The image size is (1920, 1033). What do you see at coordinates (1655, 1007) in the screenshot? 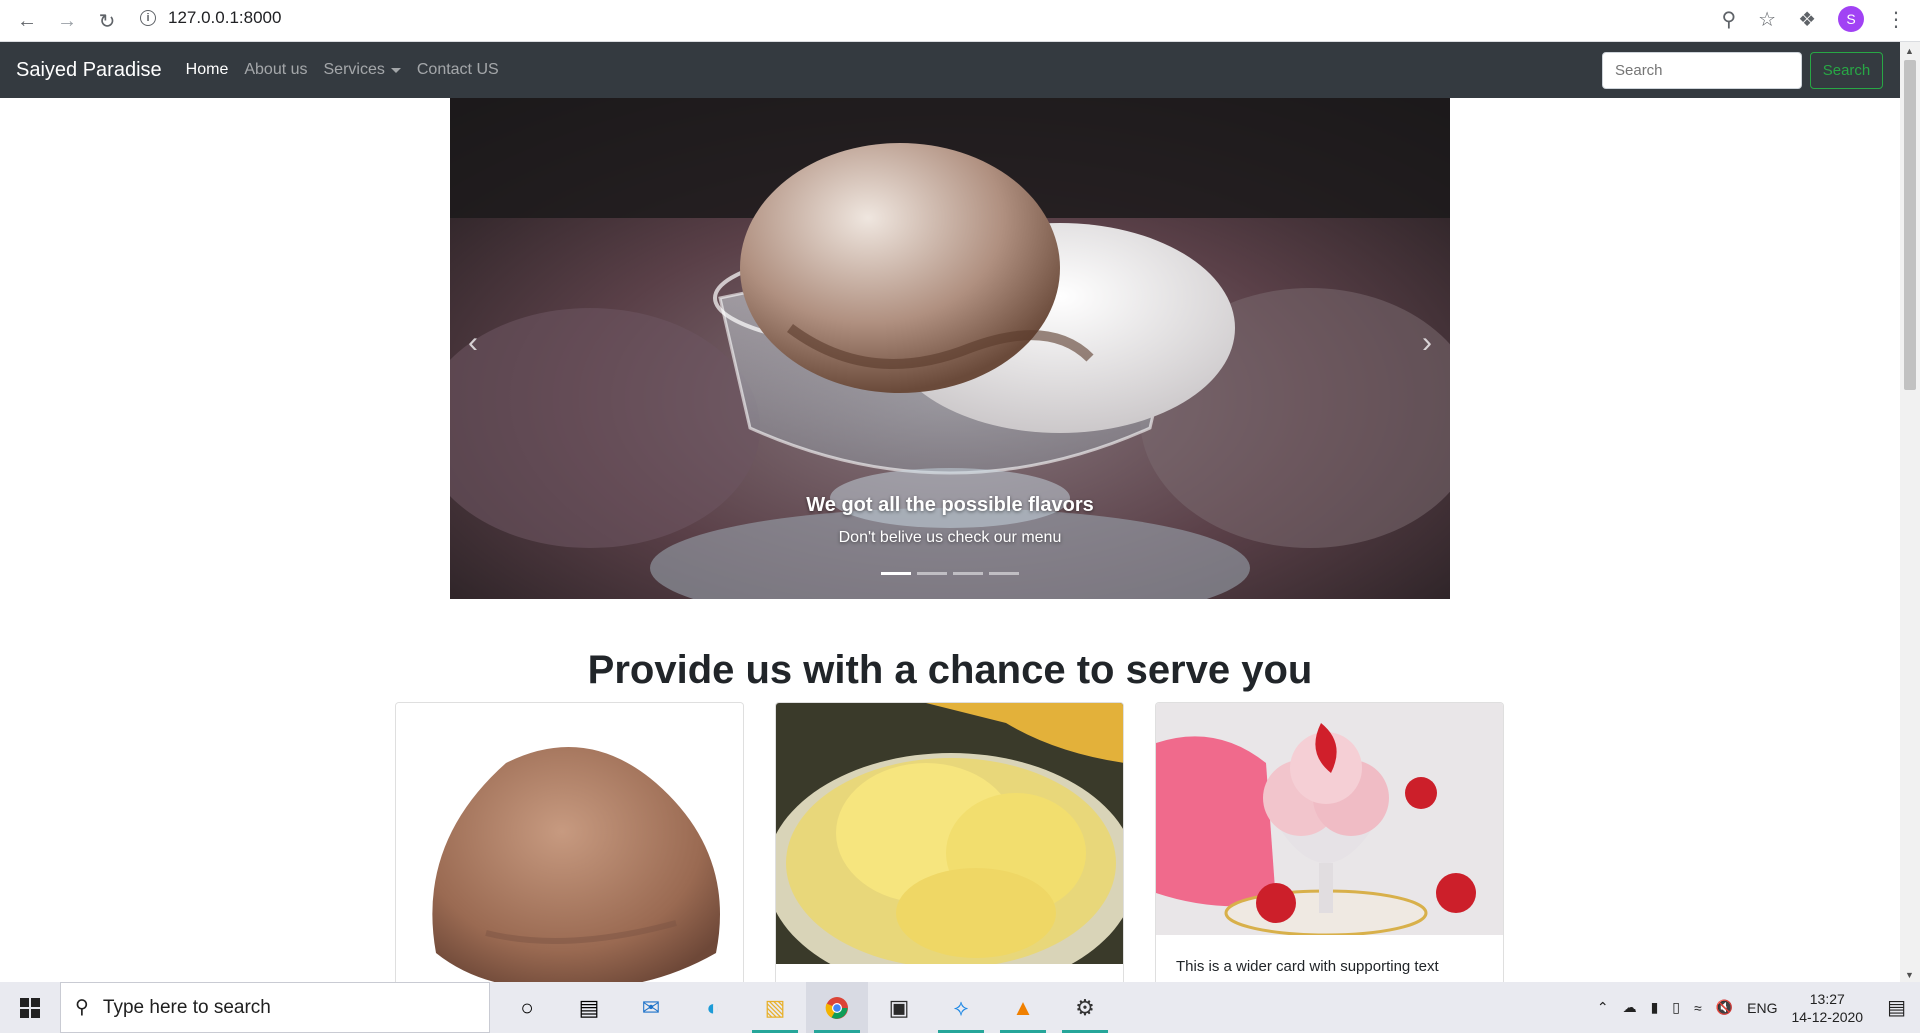
I see `battery-icon: ▮` at bounding box center [1655, 1007].